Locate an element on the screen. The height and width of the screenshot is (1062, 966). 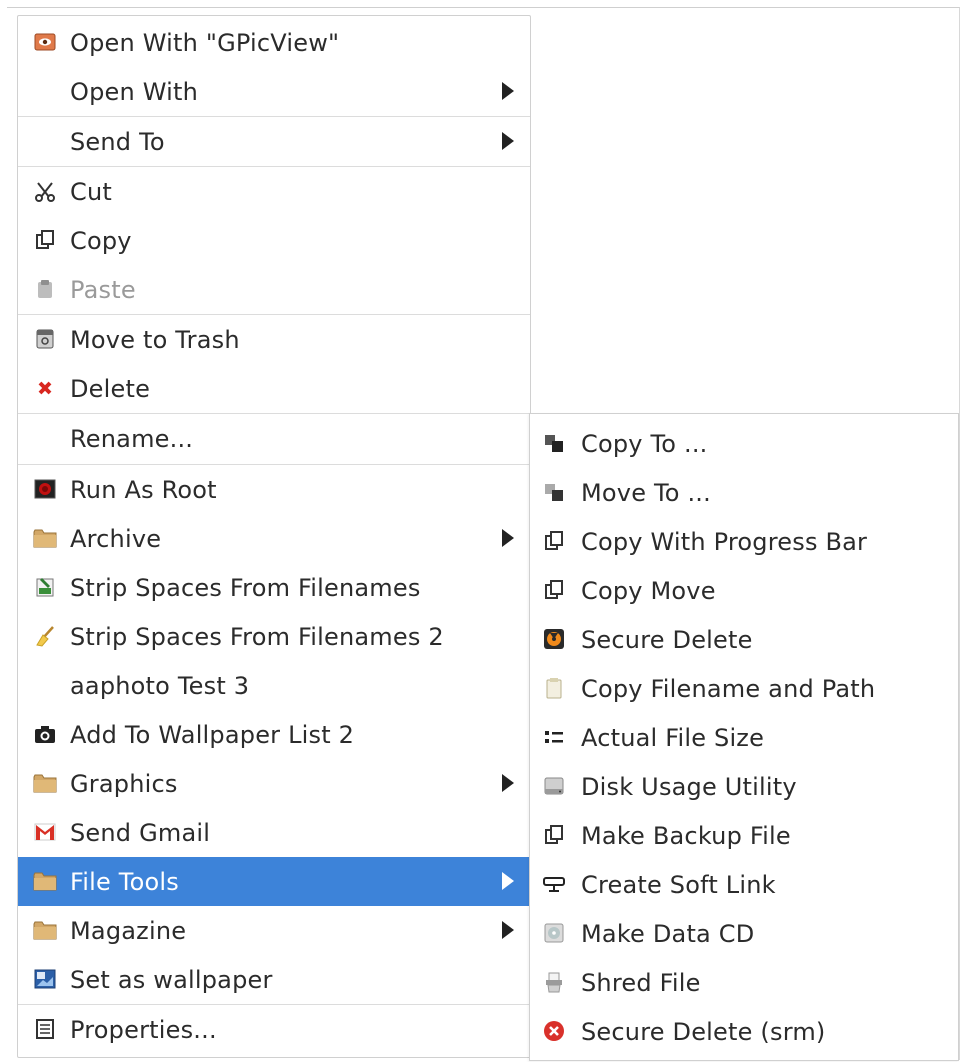
menu-item-copy: Copy is located at coordinates (274, 240).